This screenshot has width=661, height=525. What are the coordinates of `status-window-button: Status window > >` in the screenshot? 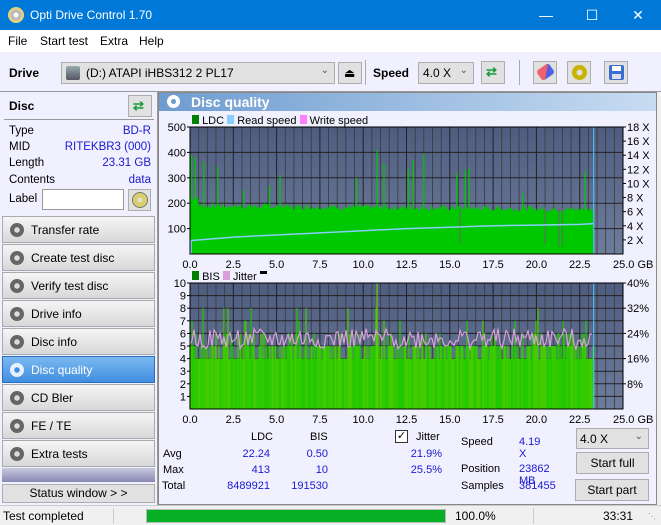 It's located at (78, 493).